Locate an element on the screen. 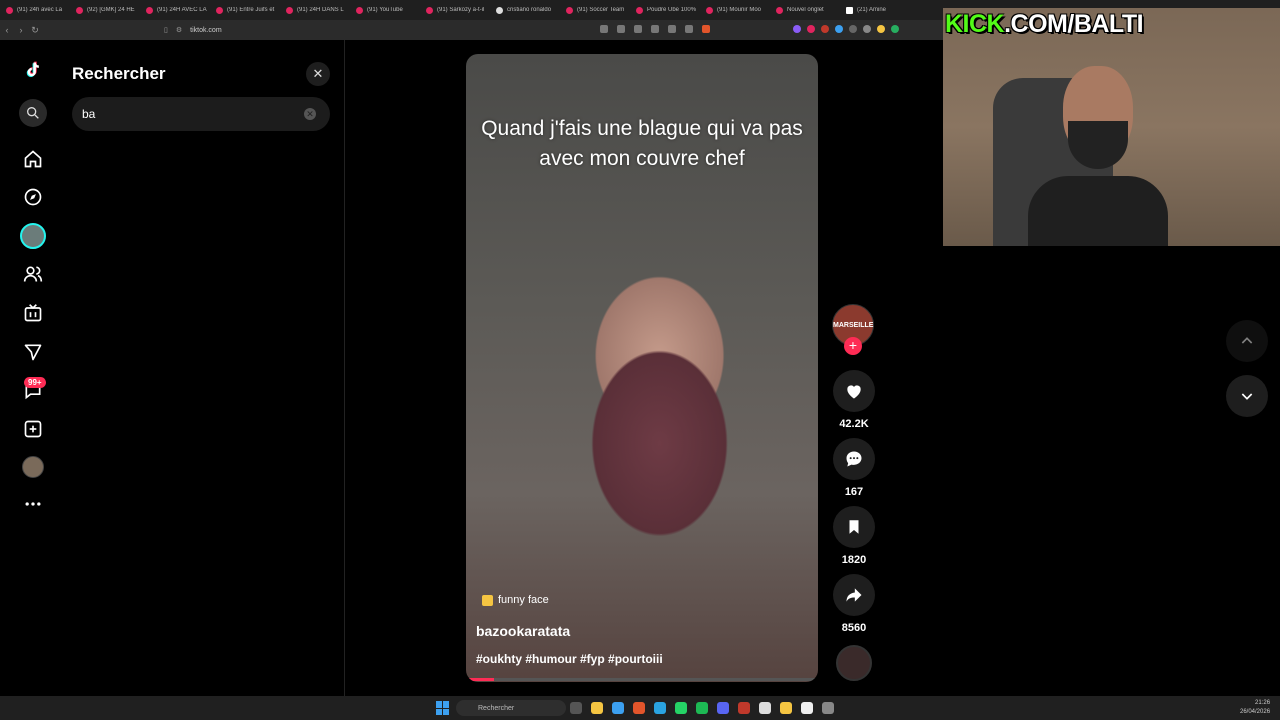  taskbar-clock: 21:26 26/04/2026 is located at coordinates (1255, 708).